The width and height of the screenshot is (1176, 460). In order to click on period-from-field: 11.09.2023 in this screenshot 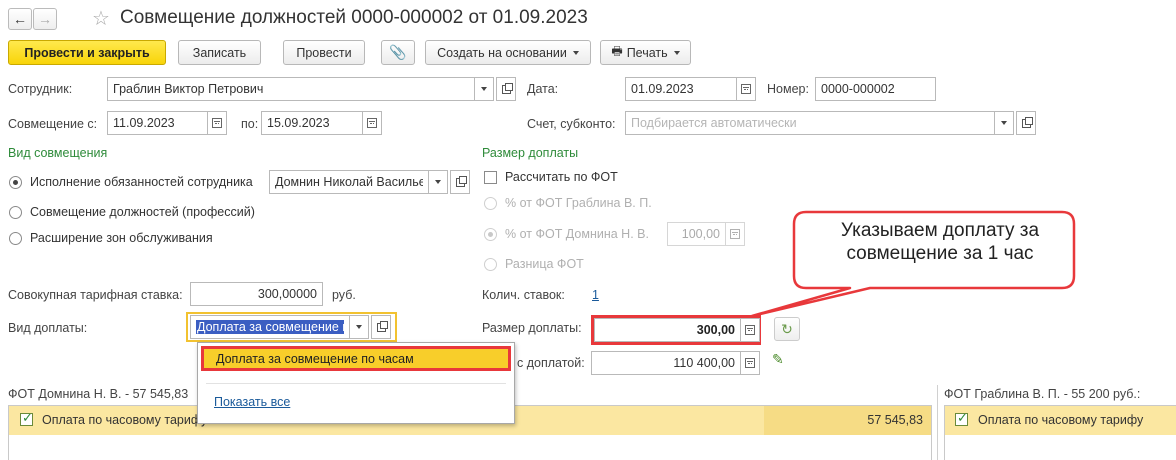, I will do `click(157, 123)`.